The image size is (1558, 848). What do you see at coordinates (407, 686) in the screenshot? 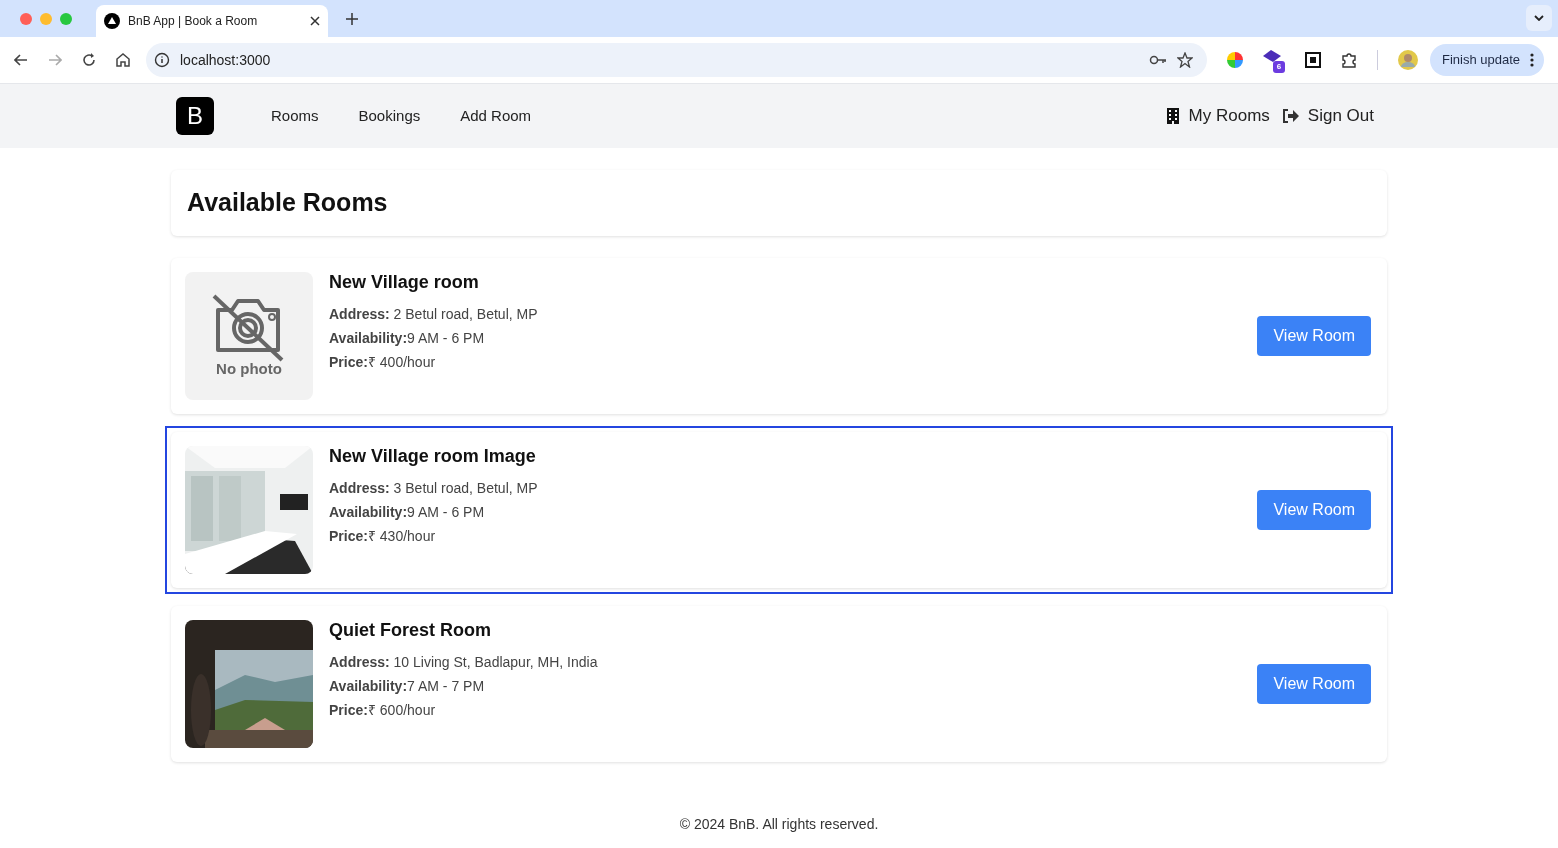
I see `availability-text: Availability:7 AM - 7 PM` at bounding box center [407, 686].